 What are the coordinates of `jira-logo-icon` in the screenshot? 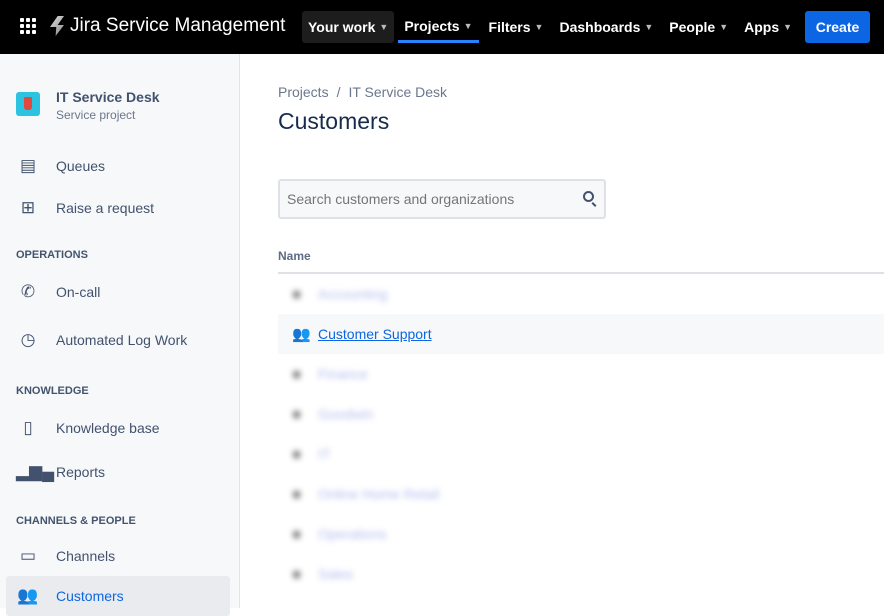 It's located at (57, 26).